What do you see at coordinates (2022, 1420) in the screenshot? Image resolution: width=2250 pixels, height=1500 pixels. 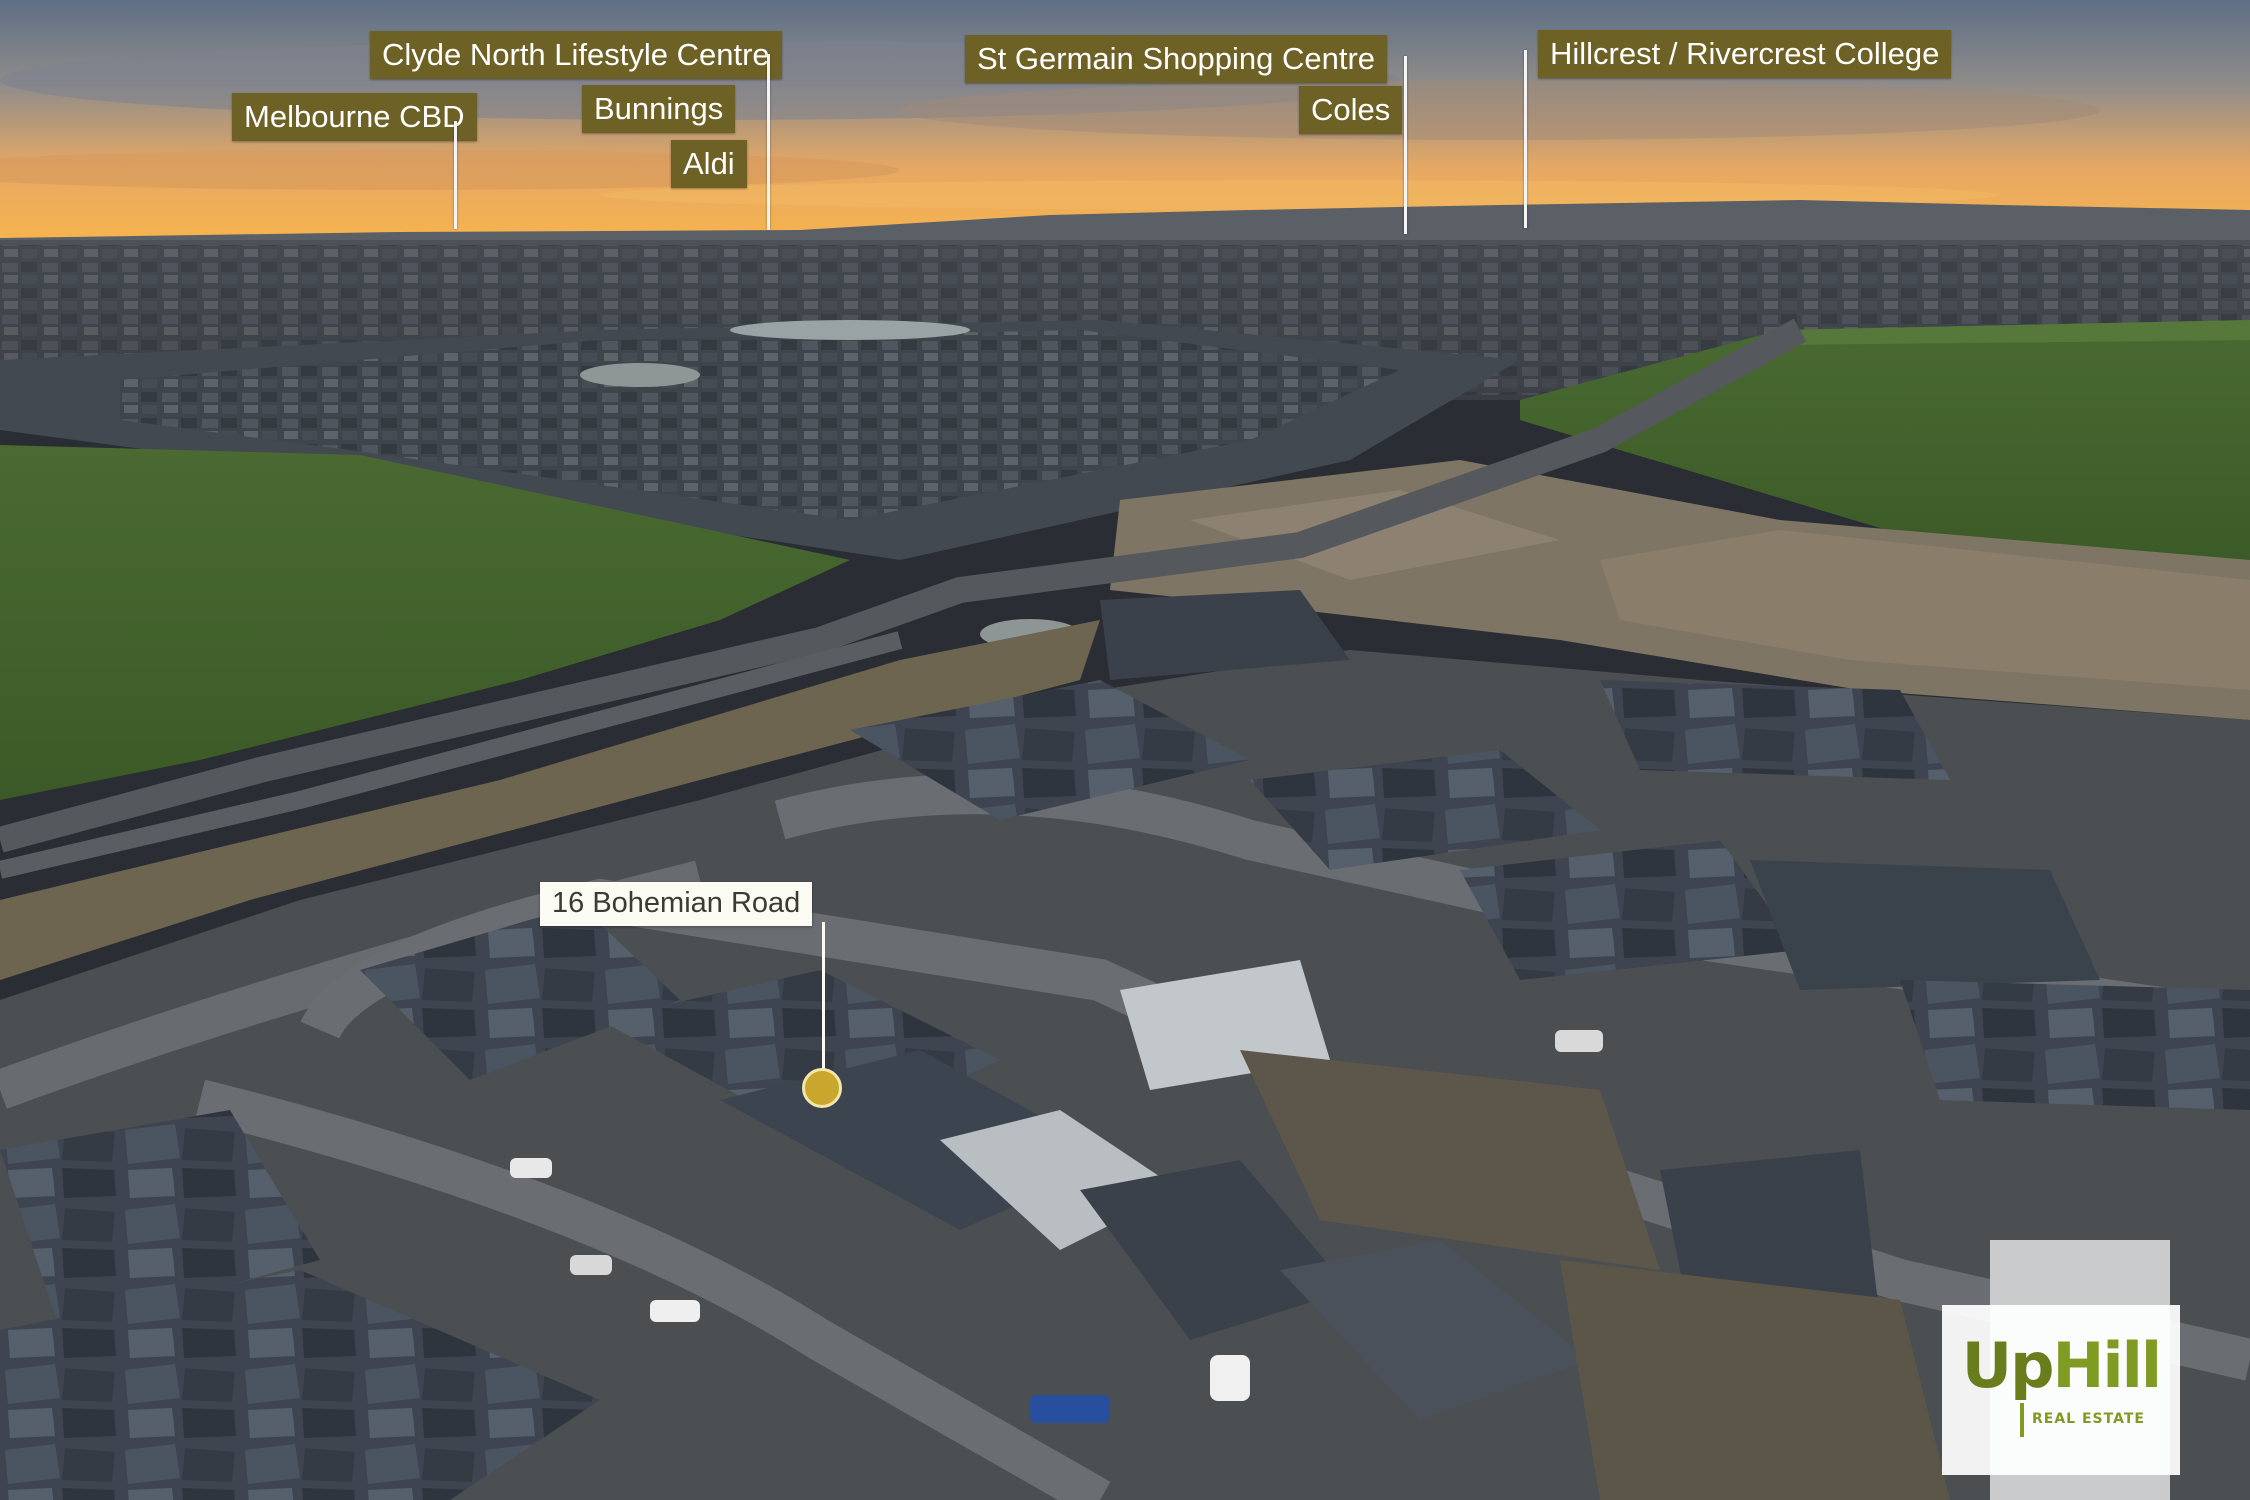 I see `logo-divider` at bounding box center [2022, 1420].